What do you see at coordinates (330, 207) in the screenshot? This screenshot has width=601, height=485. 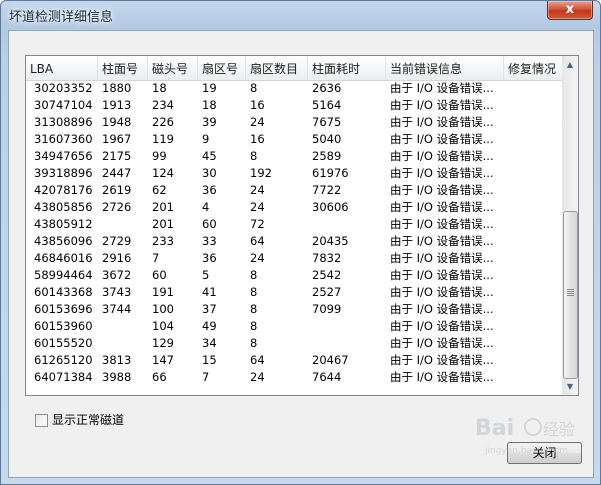 I see `table-cell: 30606` at bounding box center [330, 207].